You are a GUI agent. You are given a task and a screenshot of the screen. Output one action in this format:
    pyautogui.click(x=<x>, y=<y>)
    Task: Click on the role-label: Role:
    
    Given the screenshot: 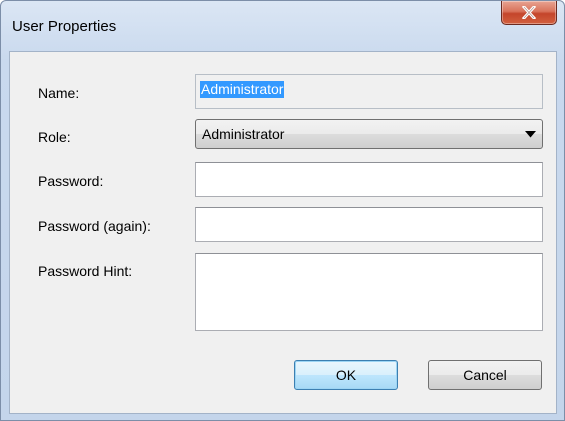 What is the action you would take?
    pyautogui.click(x=54, y=137)
    